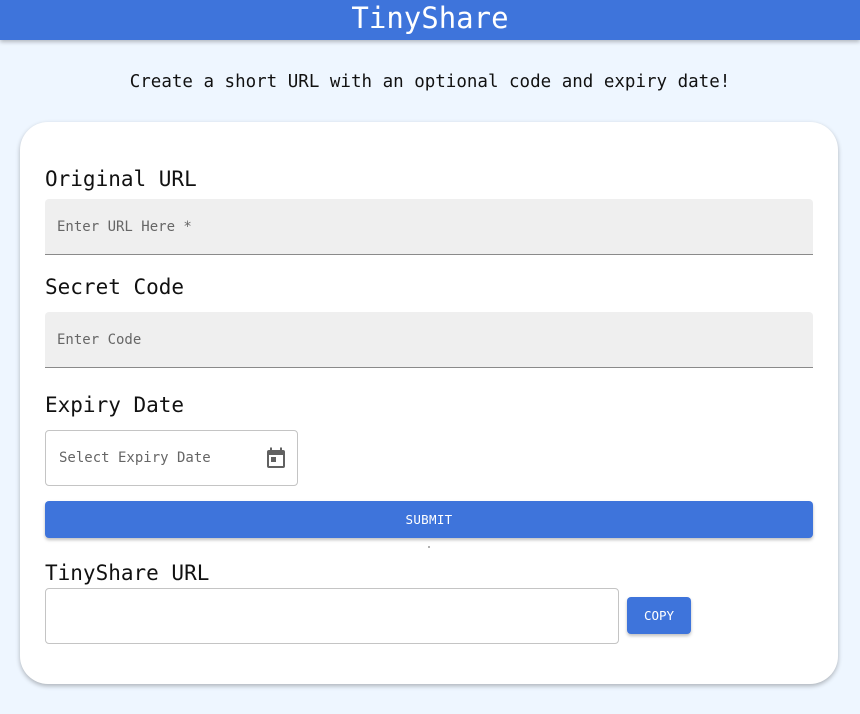 This screenshot has height=714, width=860. I want to click on expiry-date-field: Select Expiry Date, so click(171, 458).